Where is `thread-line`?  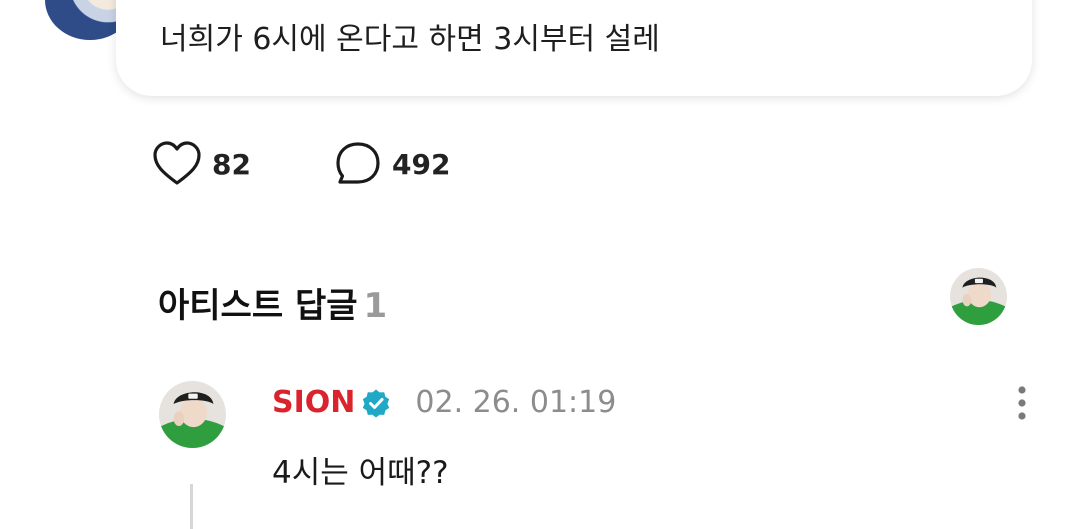 thread-line is located at coordinates (191, 506).